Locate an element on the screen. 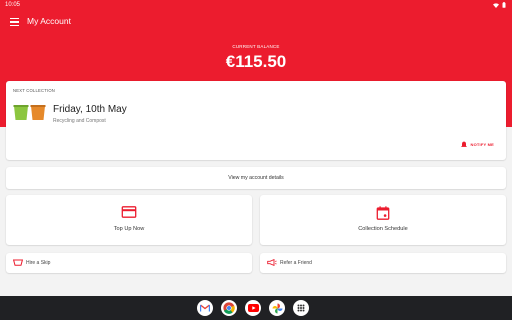  notify-me-button: NOTIFY ME is located at coordinates (477, 144).